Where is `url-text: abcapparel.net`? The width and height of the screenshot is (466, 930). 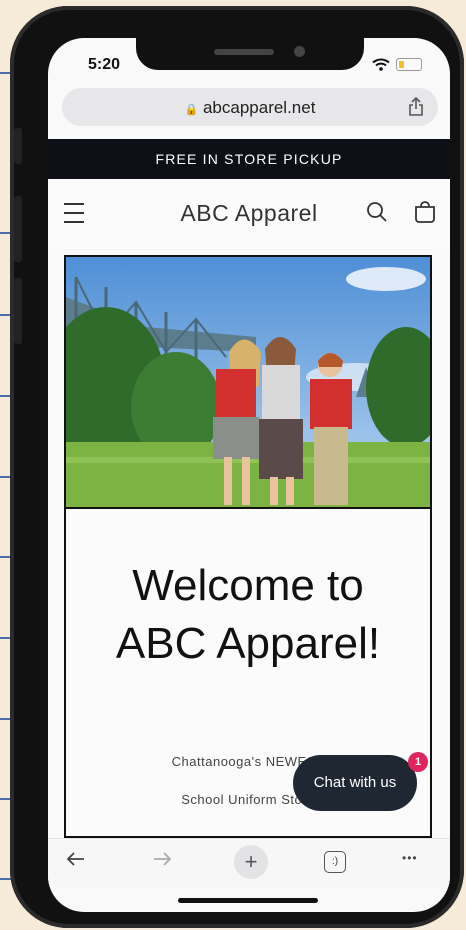
url-text: abcapparel.net is located at coordinates (259, 107).